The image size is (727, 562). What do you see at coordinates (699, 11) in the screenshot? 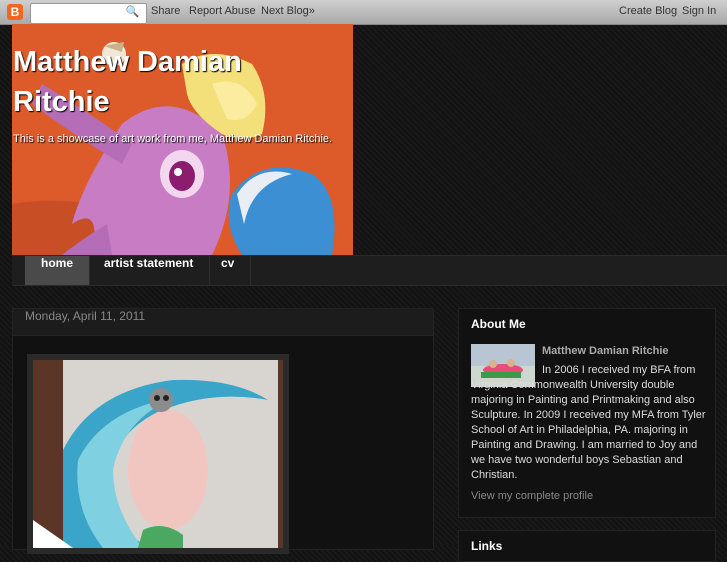
I see `sign-in-link: Sign In` at bounding box center [699, 11].